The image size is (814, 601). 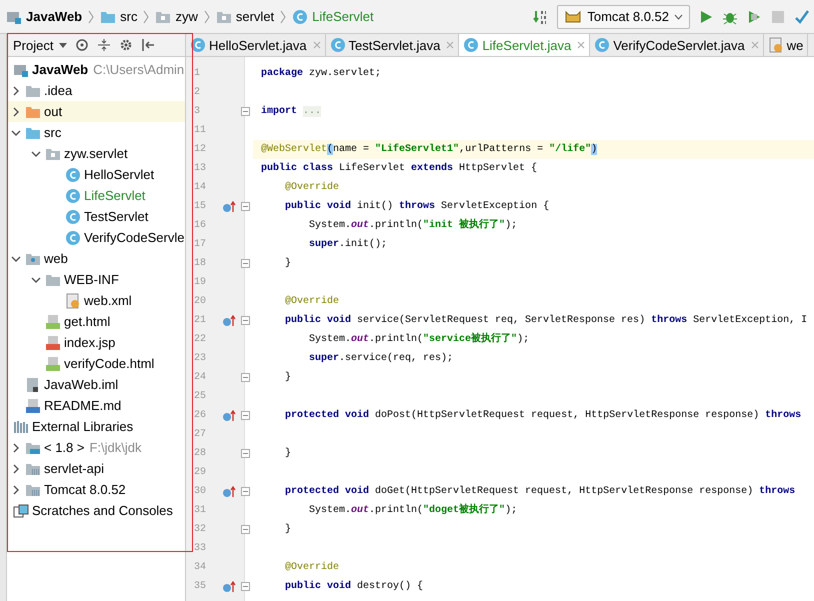 I want to click on line-number: 2, so click(x=197, y=93).